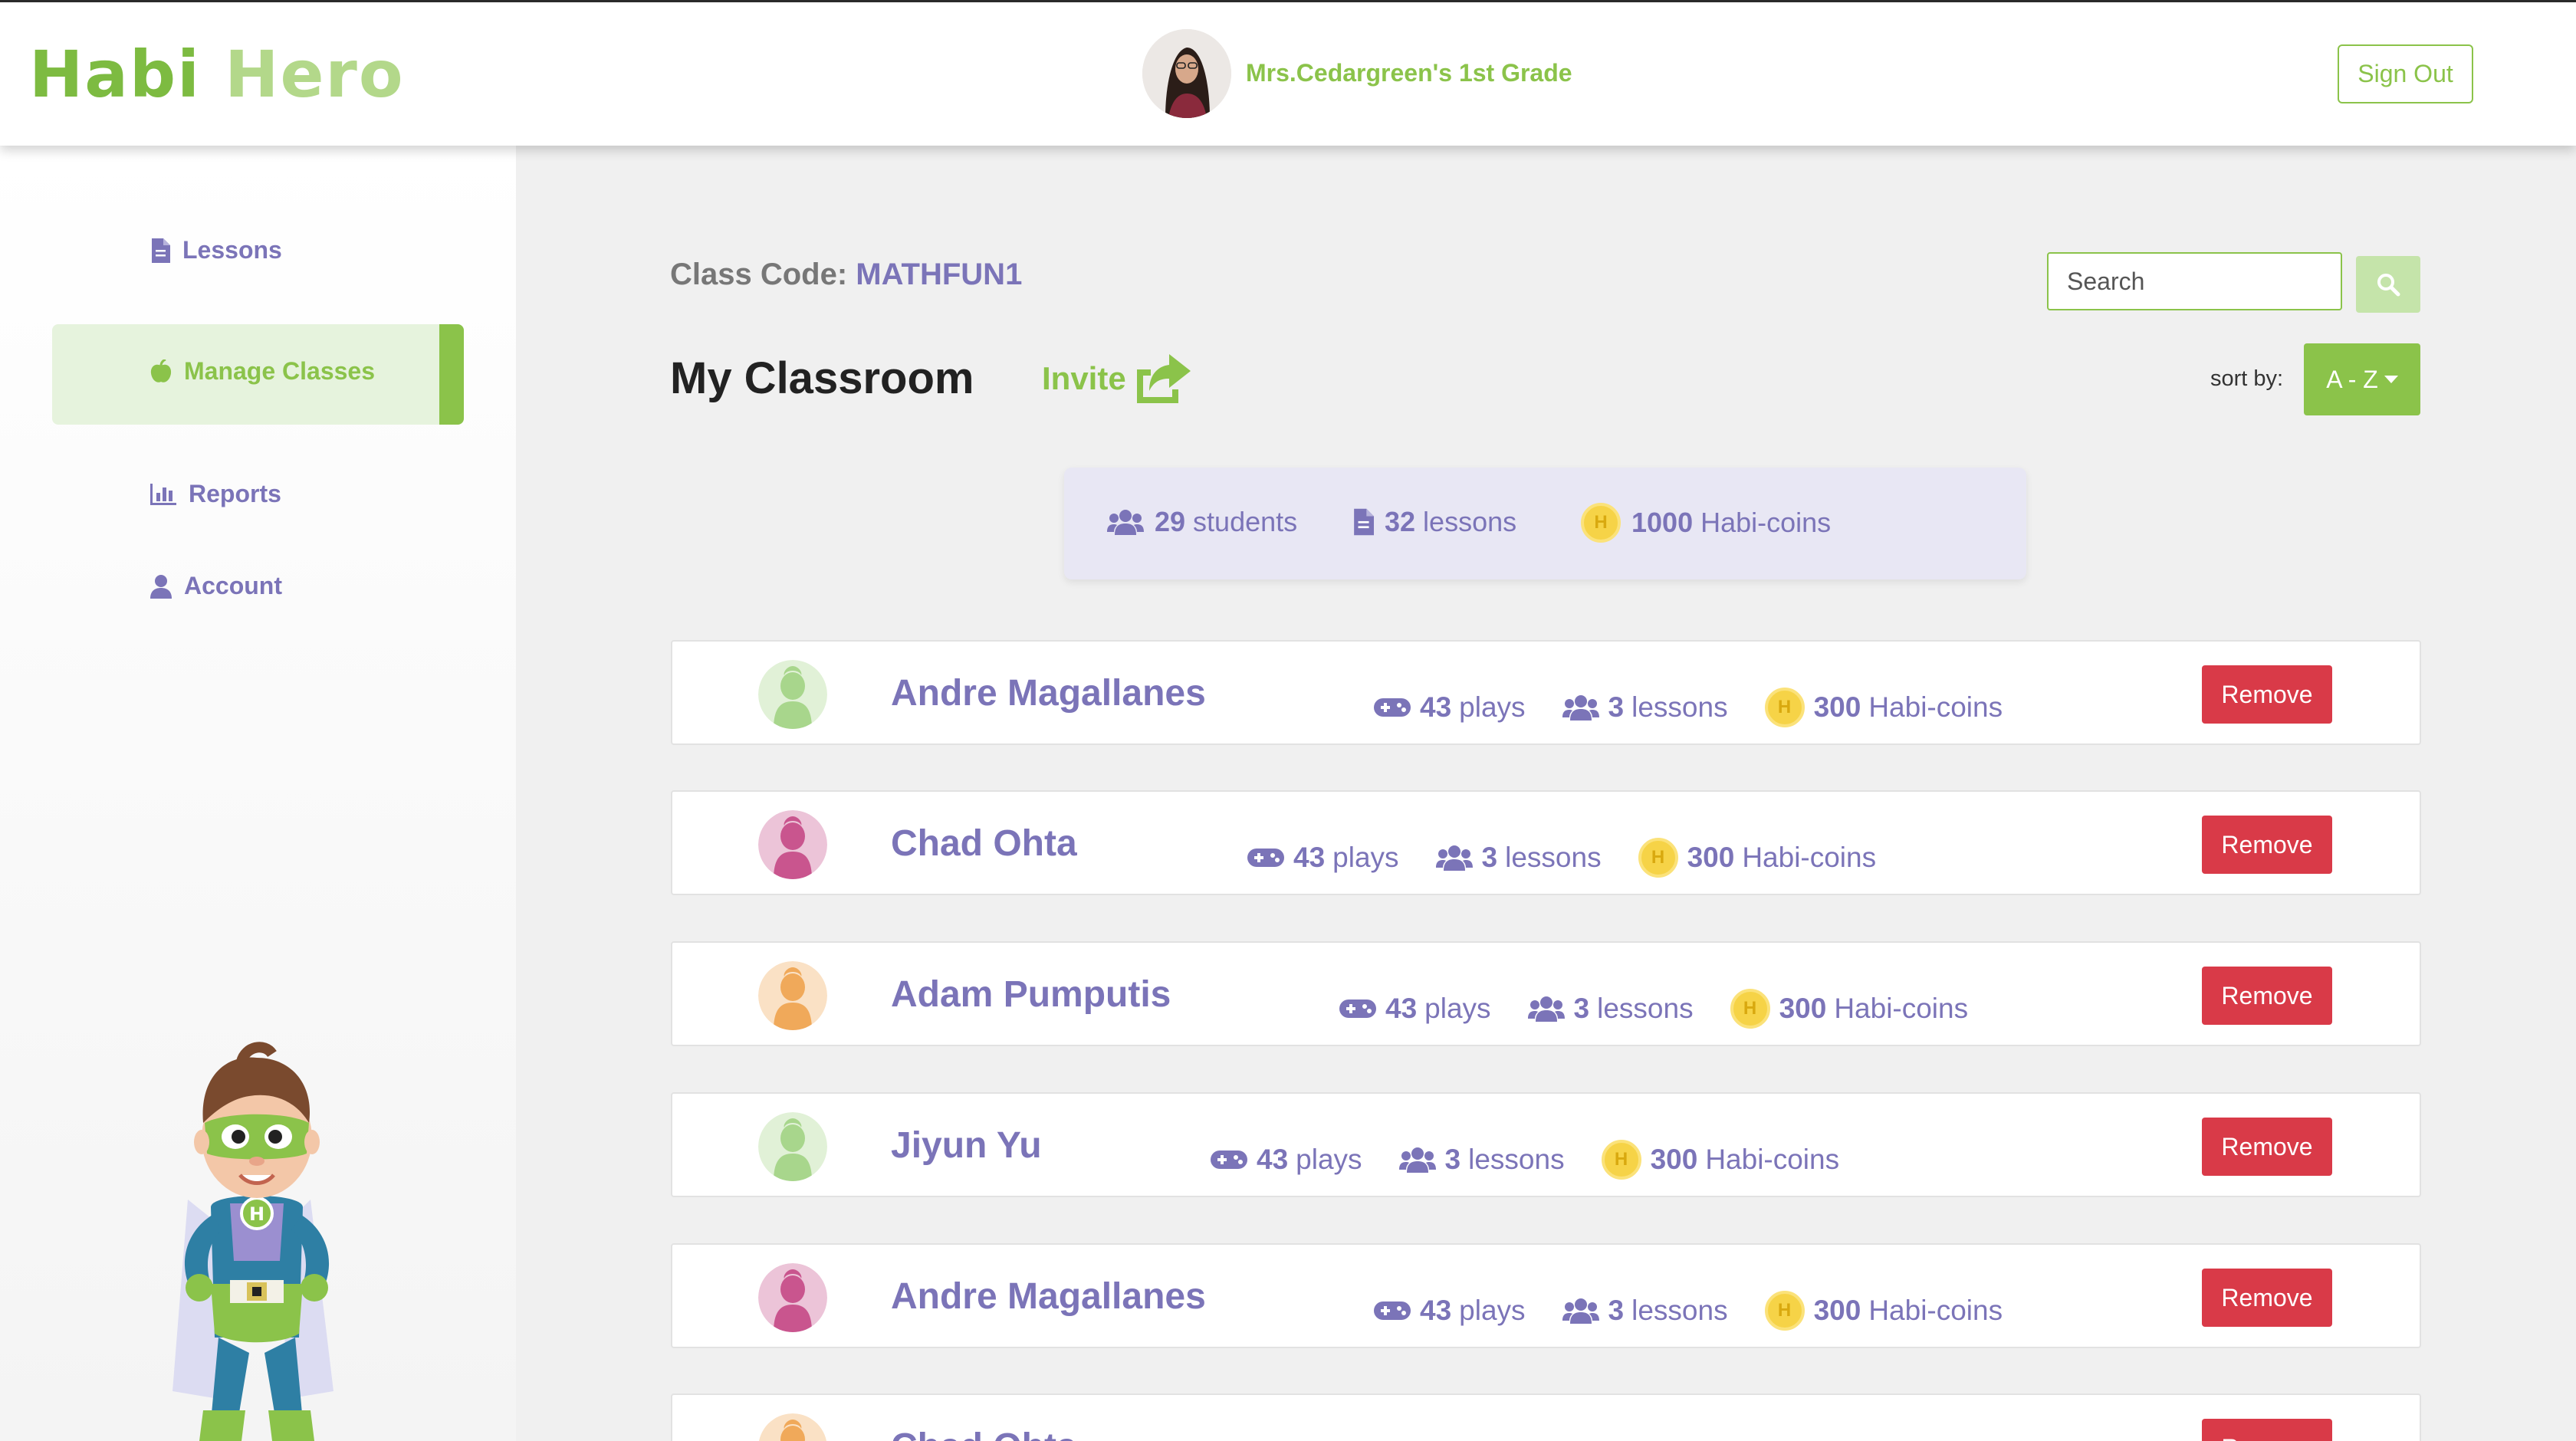 This screenshot has height=1441, width=2576. I want to click on class-title: Mrs.Cedargreen's 1st Grade, so click(1409, 73).